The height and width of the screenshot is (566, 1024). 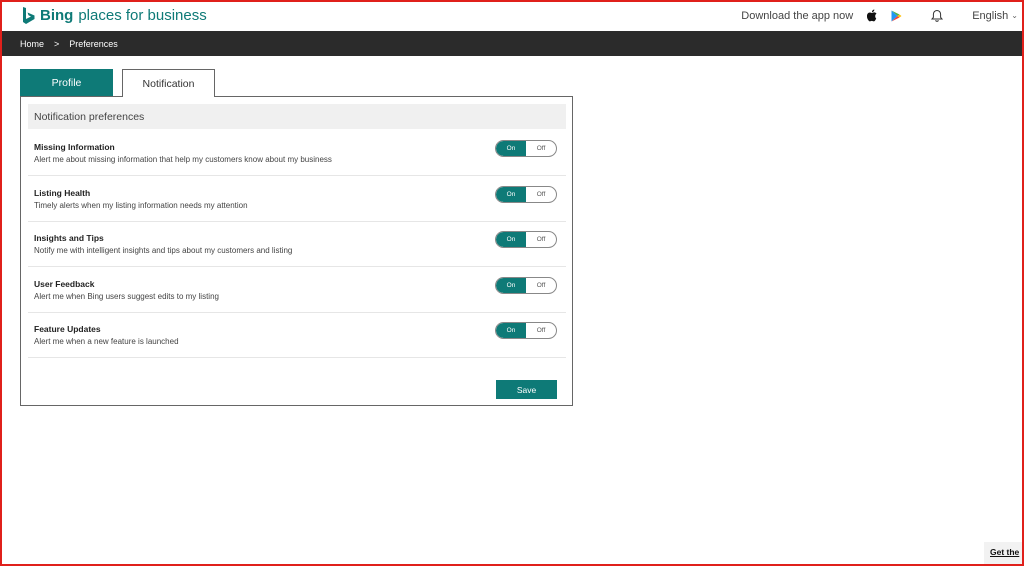 I want to click on get-the-app-link: Get the, so click(x=1004, y=553).